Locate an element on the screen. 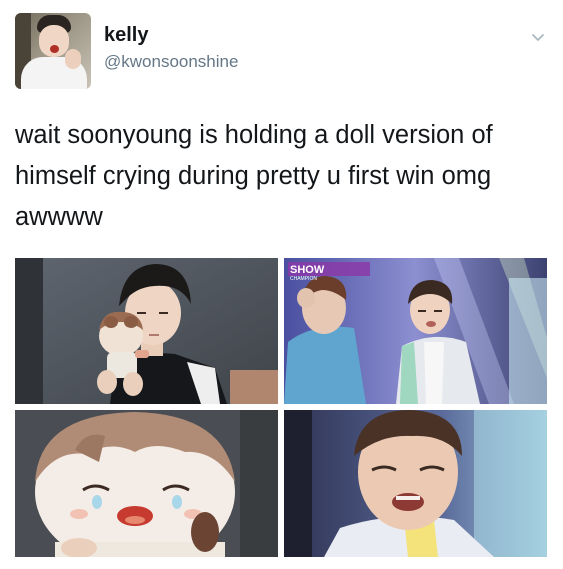 This screenshot has height=569, width=563. show-champion-logo-sub: CHAMPION is located at coordinates (303, 279).